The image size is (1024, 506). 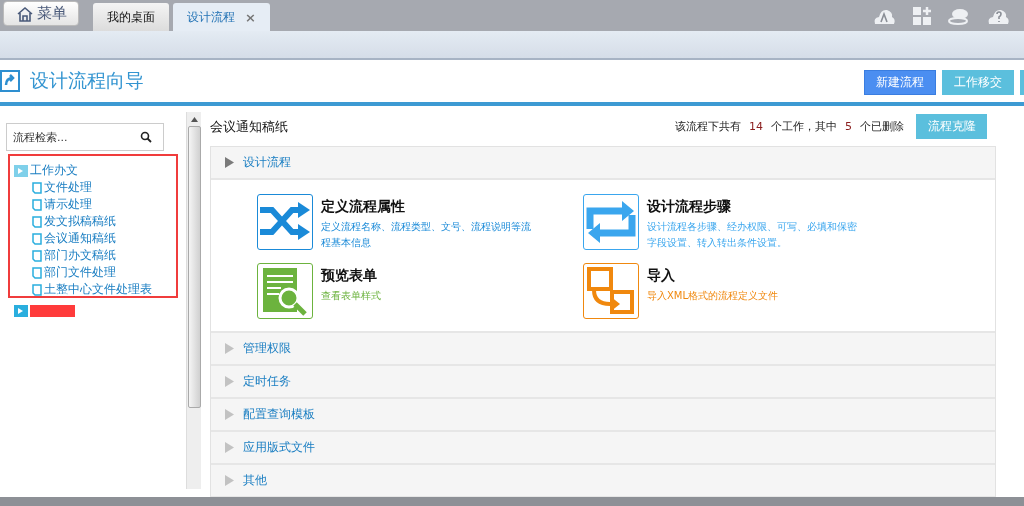 What do you see at coordinates (21, 310) in the screenshot?
I see `collapsed-folder-icon` at bounding box center [21, 310].